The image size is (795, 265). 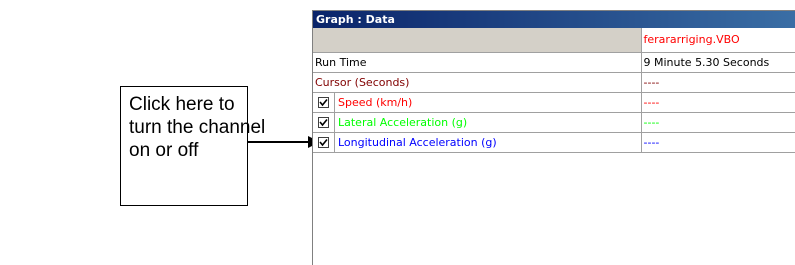 What do you see at coordinates (284, 142) in the screenshot?
I see `callout-arrow-icon` at bounding box center [284, 142].